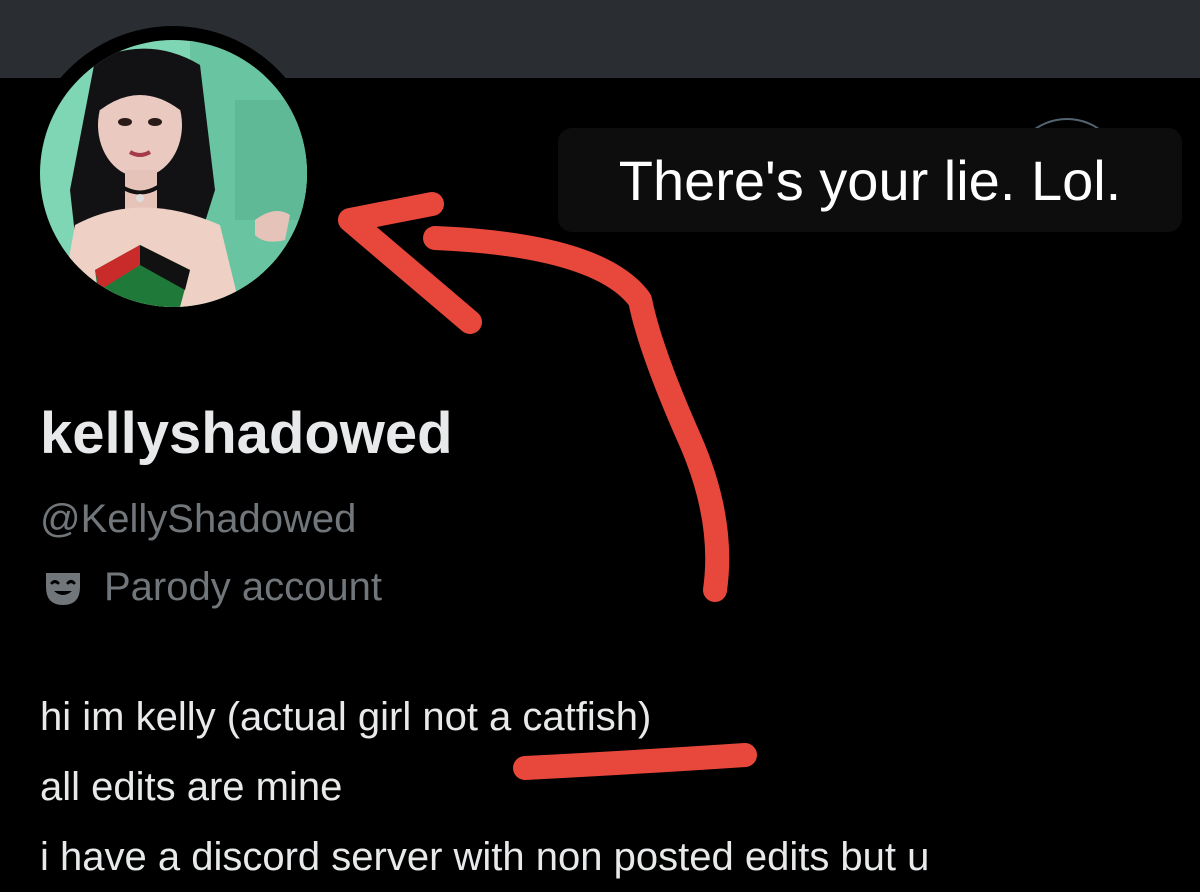 The height and width of the screenshot is (892, 1200). What do you see at coordinates (198, 519) in the screenshot?
I see `profile-handle: @KellyShadowed` at bounding box center [198, 519].